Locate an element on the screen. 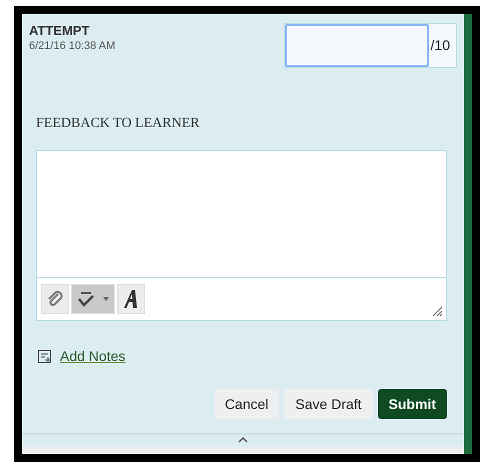  score-max: /10 is located at coordinates (440, 45).